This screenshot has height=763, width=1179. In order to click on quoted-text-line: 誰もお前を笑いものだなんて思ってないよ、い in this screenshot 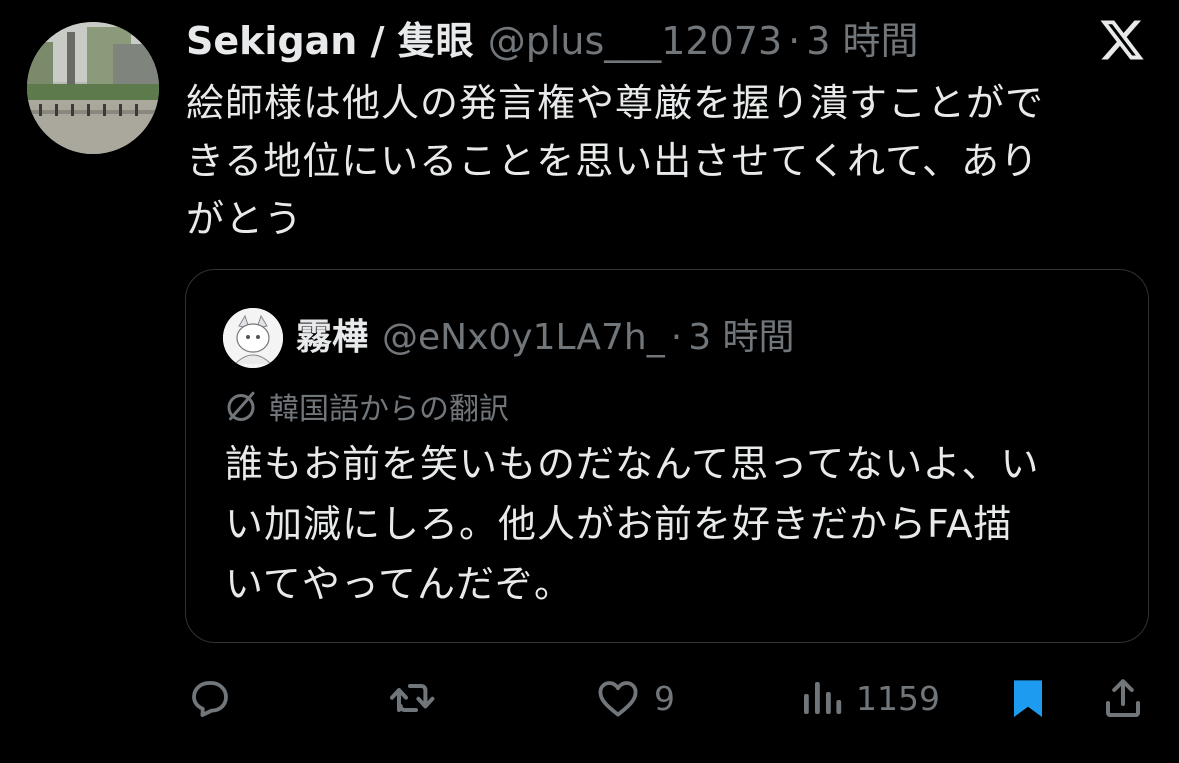, I will do `click(632, 464)`.